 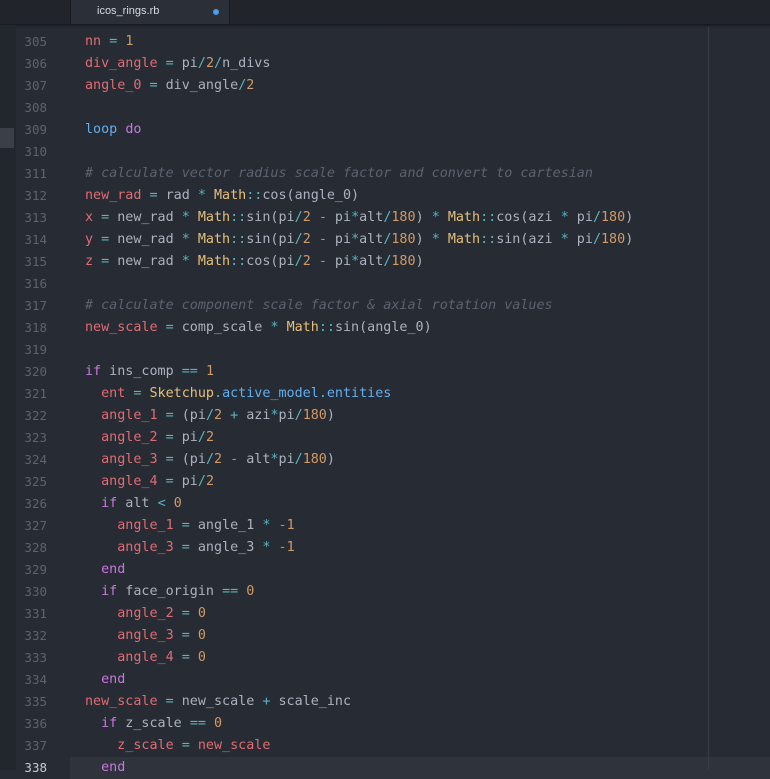 I want to click on line-number: 320, so click(x=35, y=371).